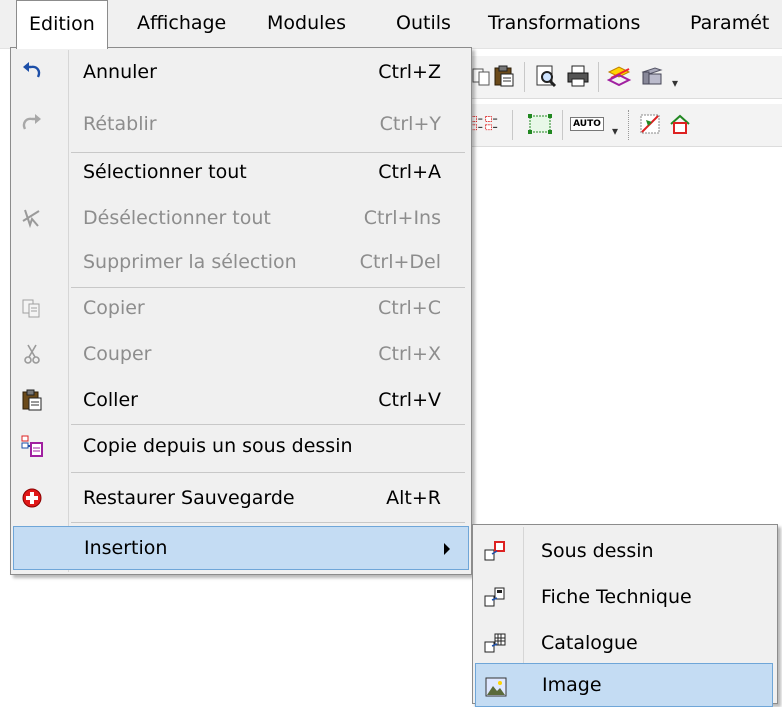 This screenshot has width=782, height=707. I want to click on menu-item-label: Sélectionner tout, so click(165, 172).